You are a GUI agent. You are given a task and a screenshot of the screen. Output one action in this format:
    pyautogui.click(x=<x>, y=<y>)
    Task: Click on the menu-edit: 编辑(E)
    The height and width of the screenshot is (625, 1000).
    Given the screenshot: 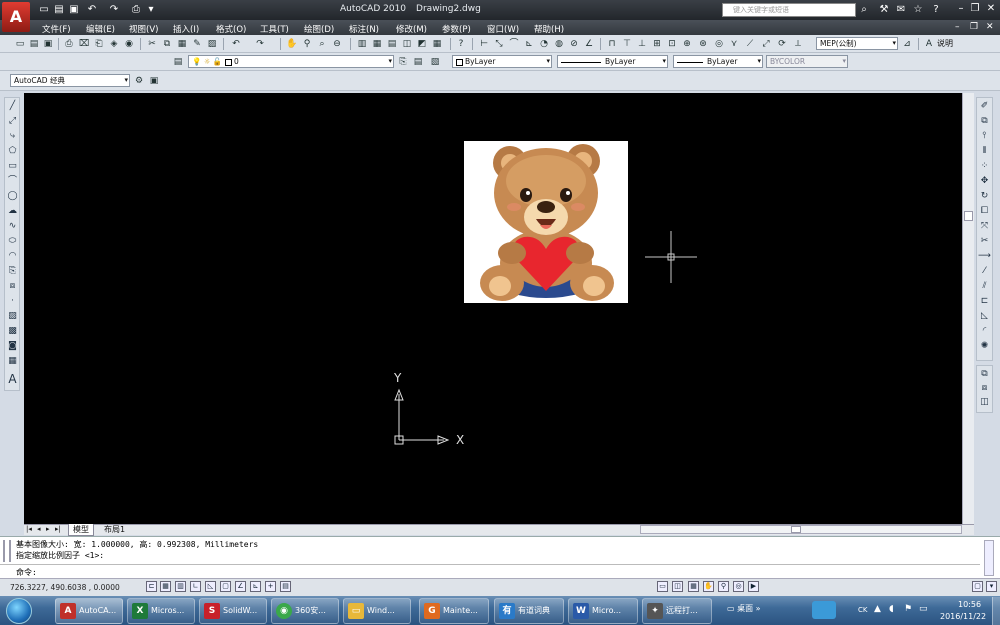 What is the action you would take?
    pyautogui.click(x=100, y=29)
    